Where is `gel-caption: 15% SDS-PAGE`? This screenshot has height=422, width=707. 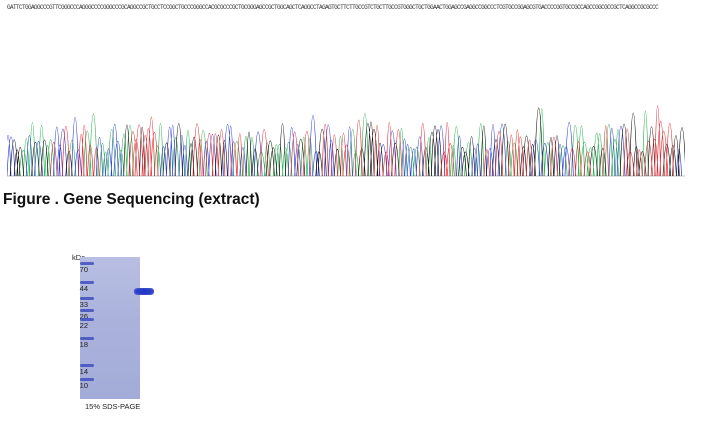 gel-caption: 15% SDS-PAGE is located at coordinates (113, 406).